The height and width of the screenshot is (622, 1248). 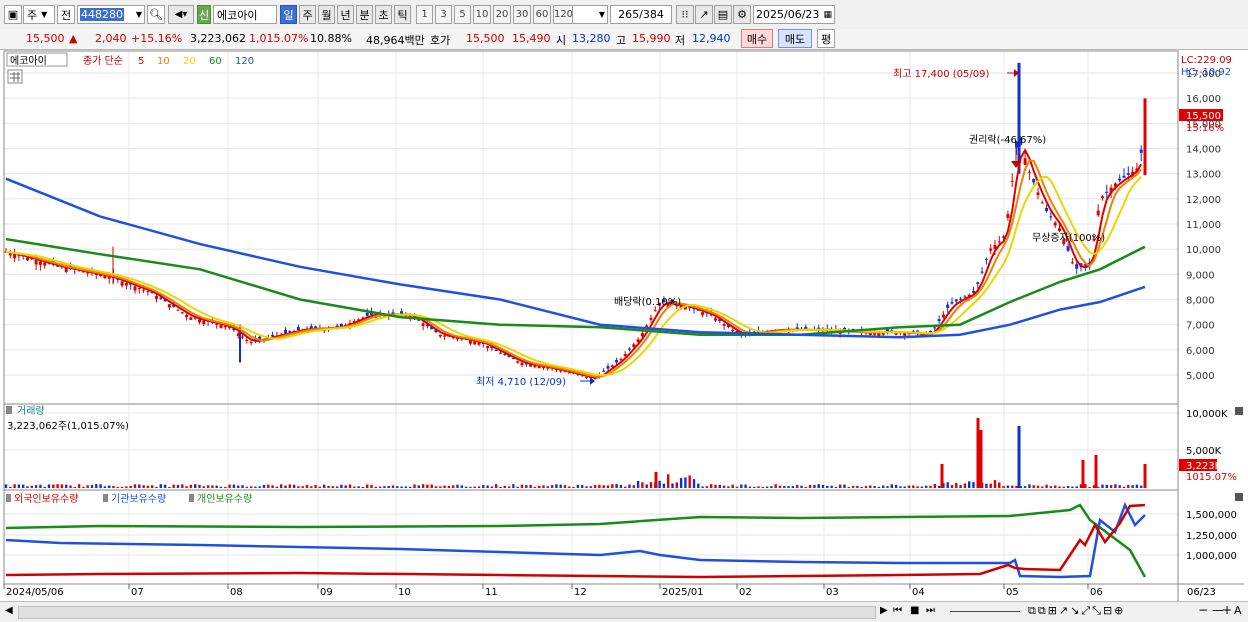 I want to click on number-button-60: 60, so click(x=542, y=14).